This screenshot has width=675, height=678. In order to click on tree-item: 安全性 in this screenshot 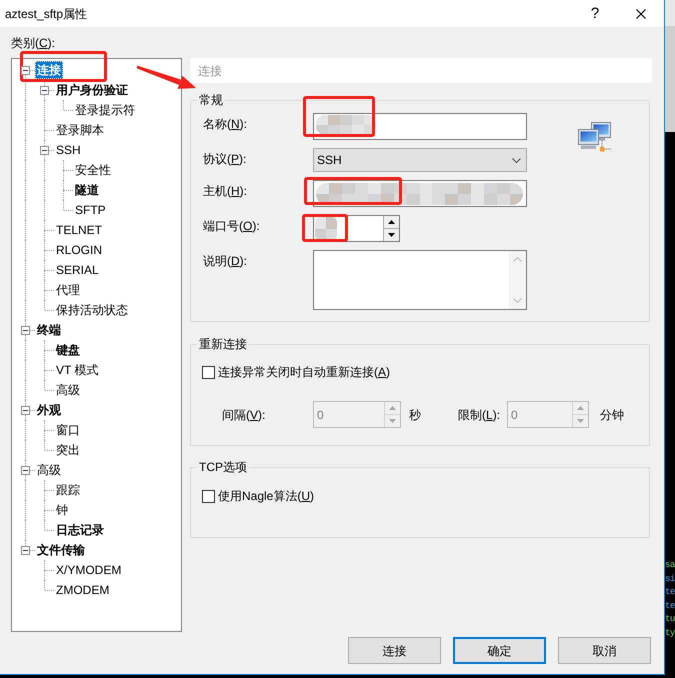, I will do `click(93, 170)`.